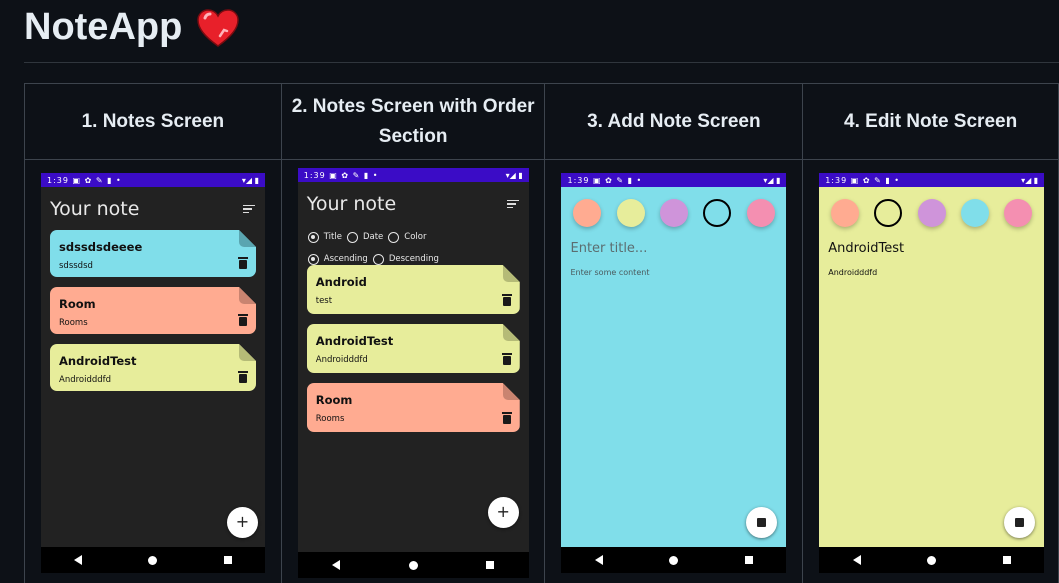 Image resolution: width=1059 pixels, height=583 pixels. Describe the element at coordinates (153, 121) in the screenshot. I see `column-header-notes: 1. Notes Screen` at that location.